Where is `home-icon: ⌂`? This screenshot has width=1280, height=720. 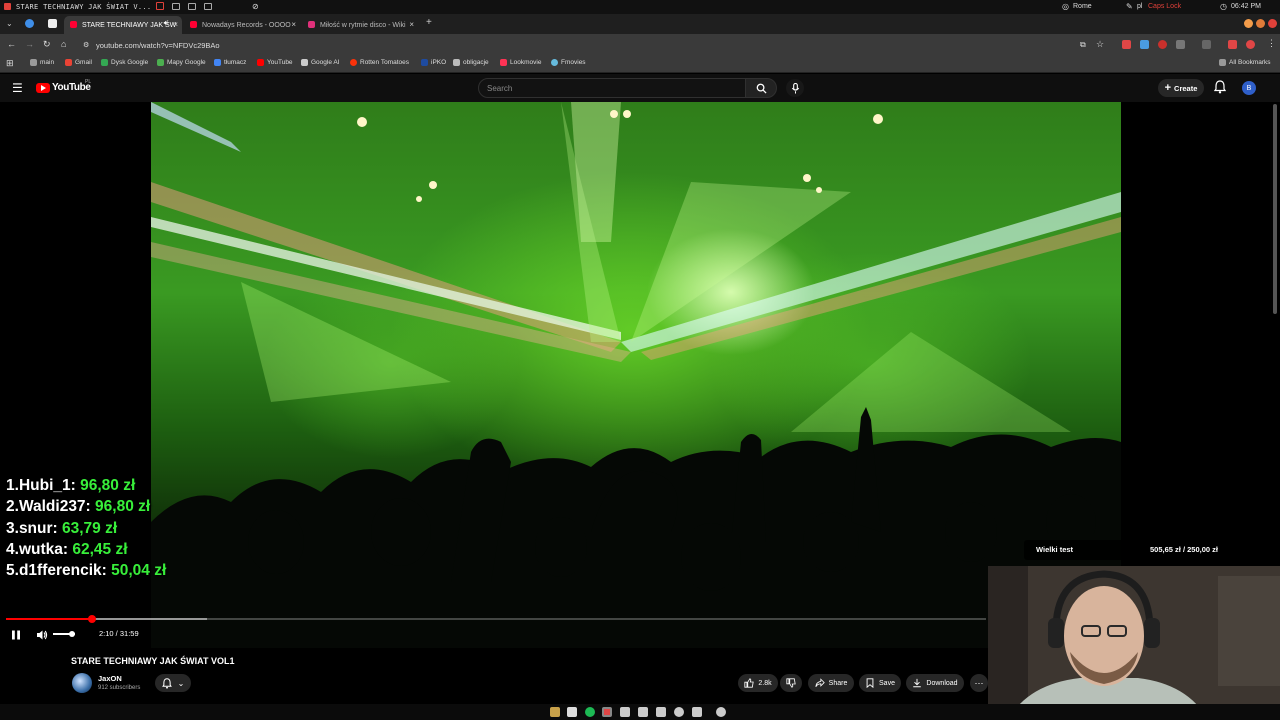 home-icon: ⌂ is located at coordinates (63, 44).